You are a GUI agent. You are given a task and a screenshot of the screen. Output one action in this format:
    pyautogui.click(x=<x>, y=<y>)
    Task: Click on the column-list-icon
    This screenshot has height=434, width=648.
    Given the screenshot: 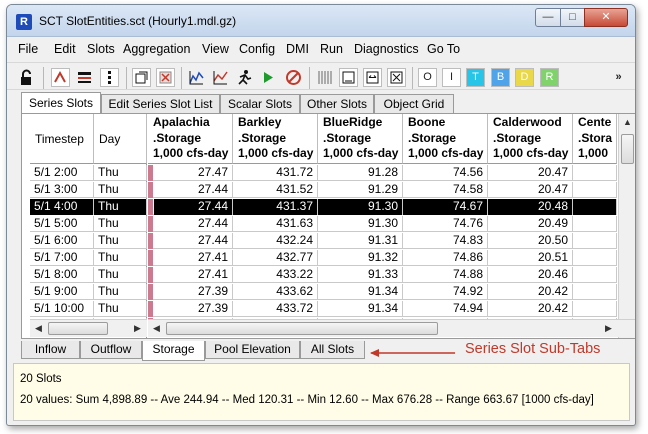 What is the action you would take?
    pyautogui.click(x=84, y=77)
    